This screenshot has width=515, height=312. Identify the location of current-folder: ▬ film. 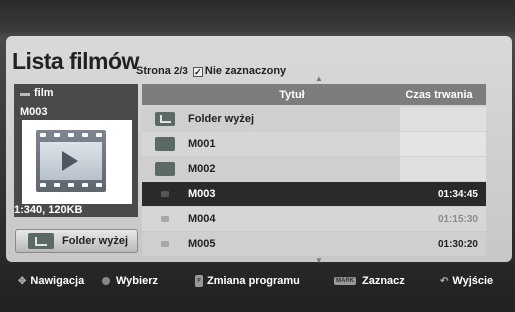
(37, 93).